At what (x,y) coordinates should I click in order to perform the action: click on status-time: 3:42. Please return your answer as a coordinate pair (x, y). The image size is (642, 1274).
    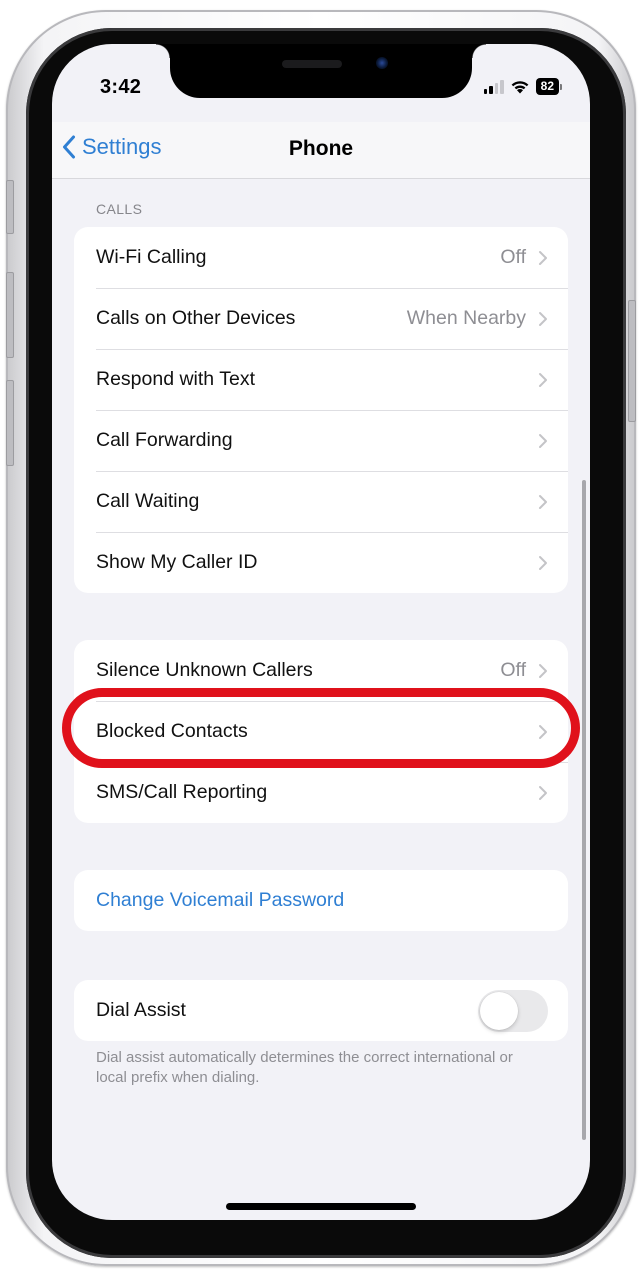
    Looking at the image, I should click on (121, 87).